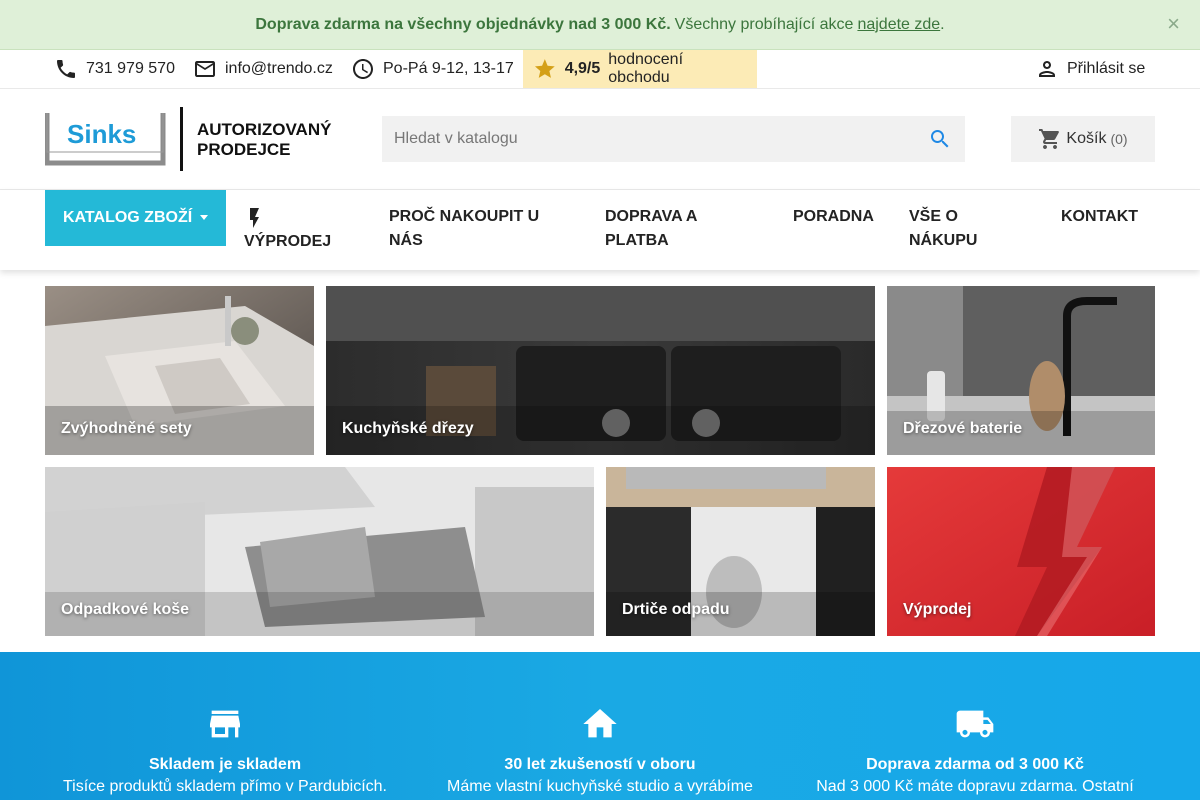 This screenshot has width=1200, height=800. I want to click on login-text: Přihlásit se, so click(1106, 68).